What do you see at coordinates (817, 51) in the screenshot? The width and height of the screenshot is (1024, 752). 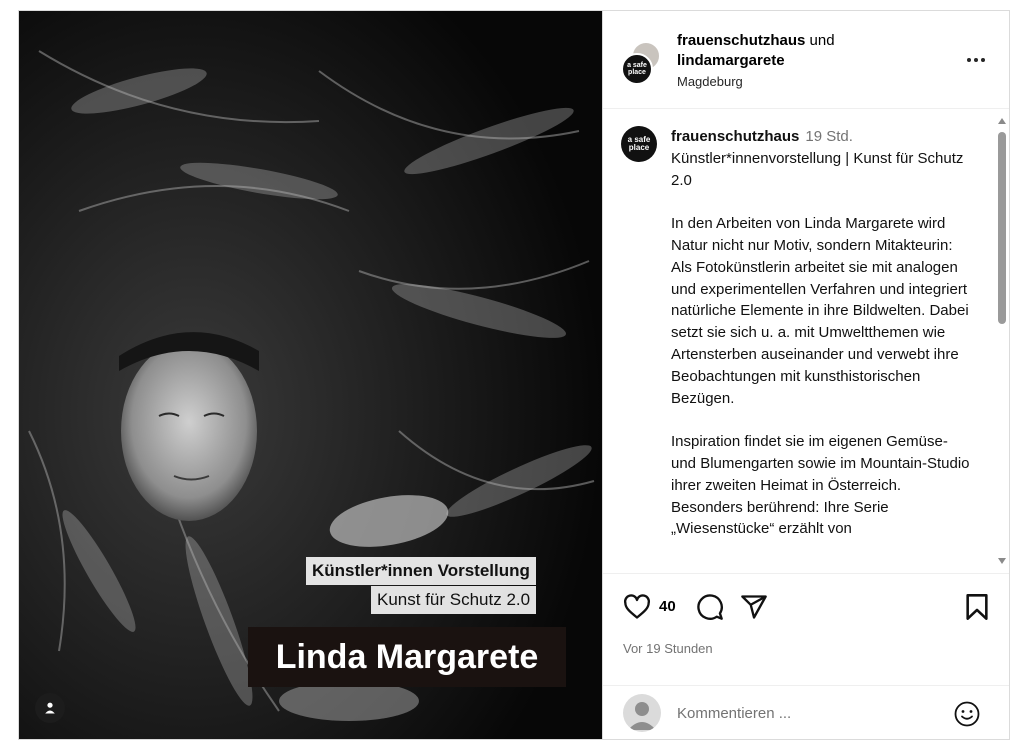 I see `header-usernames: frauenschutzhaus und lindamargarete` at bounding box center [817, 51].